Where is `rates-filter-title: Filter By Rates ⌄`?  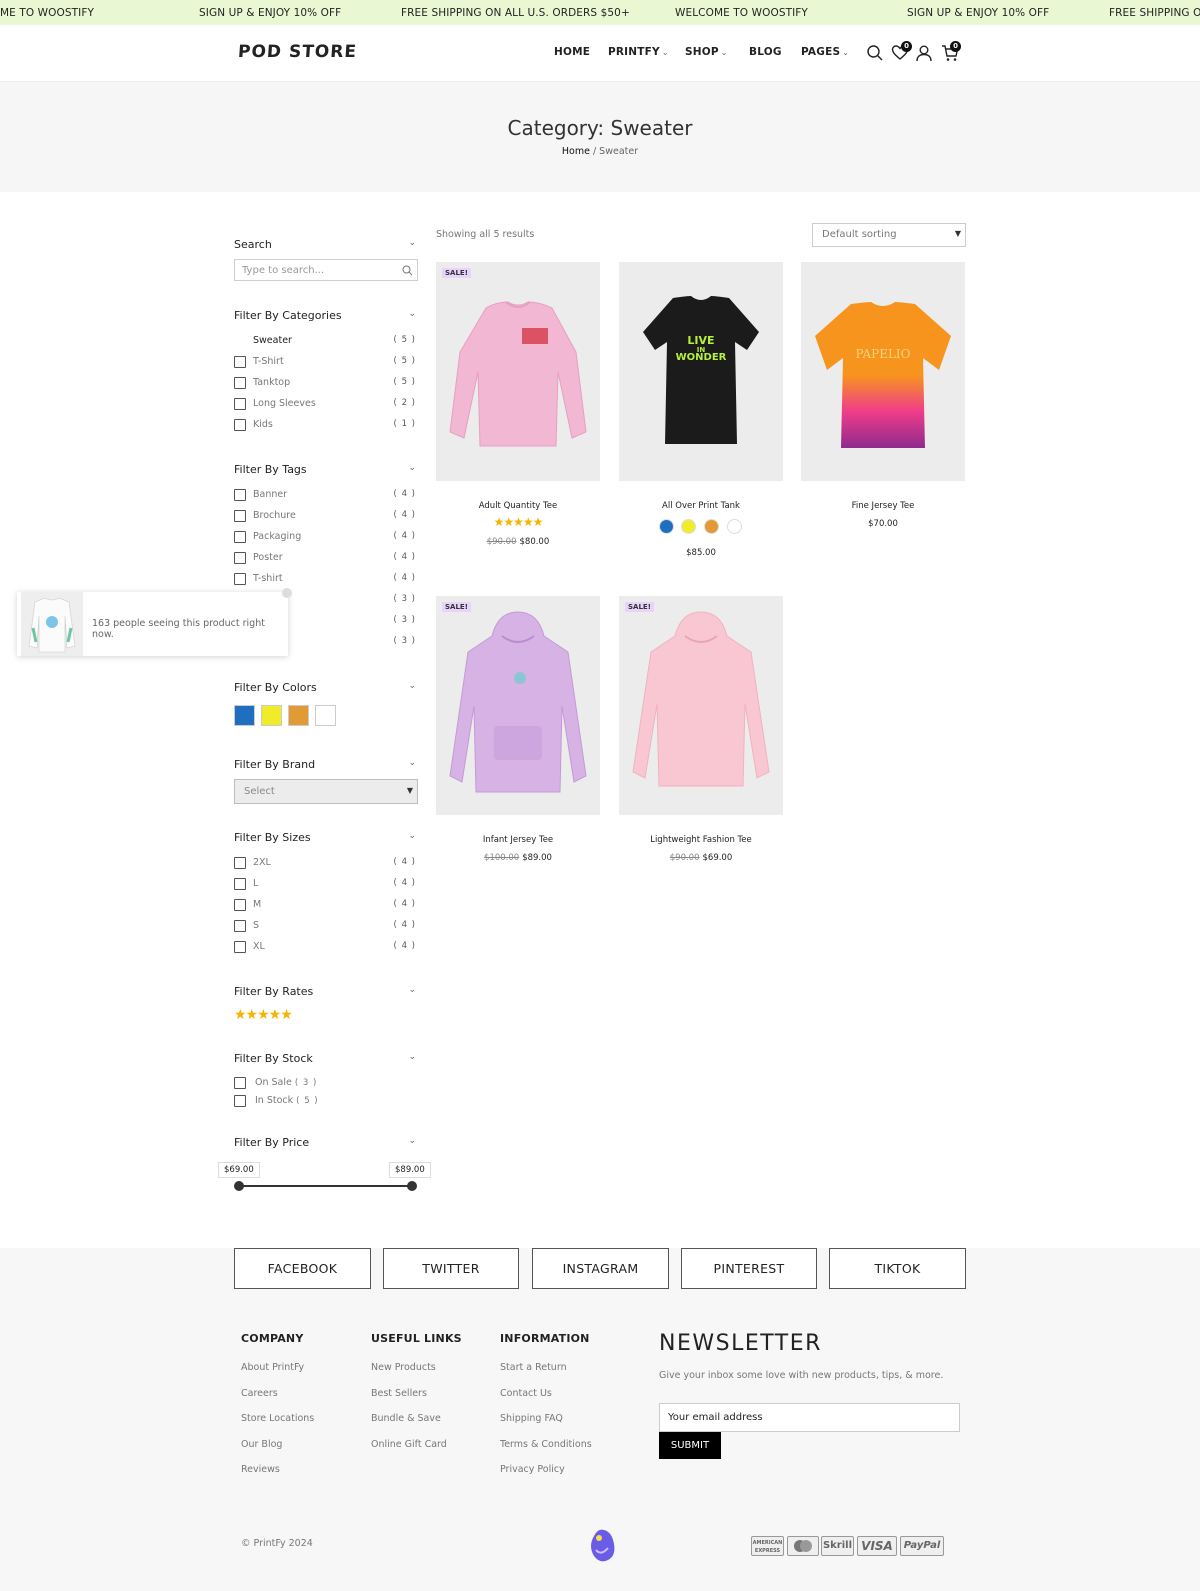
rates-filter-title: Filter By Rates ⌄ is located at coordinates (326, 991).